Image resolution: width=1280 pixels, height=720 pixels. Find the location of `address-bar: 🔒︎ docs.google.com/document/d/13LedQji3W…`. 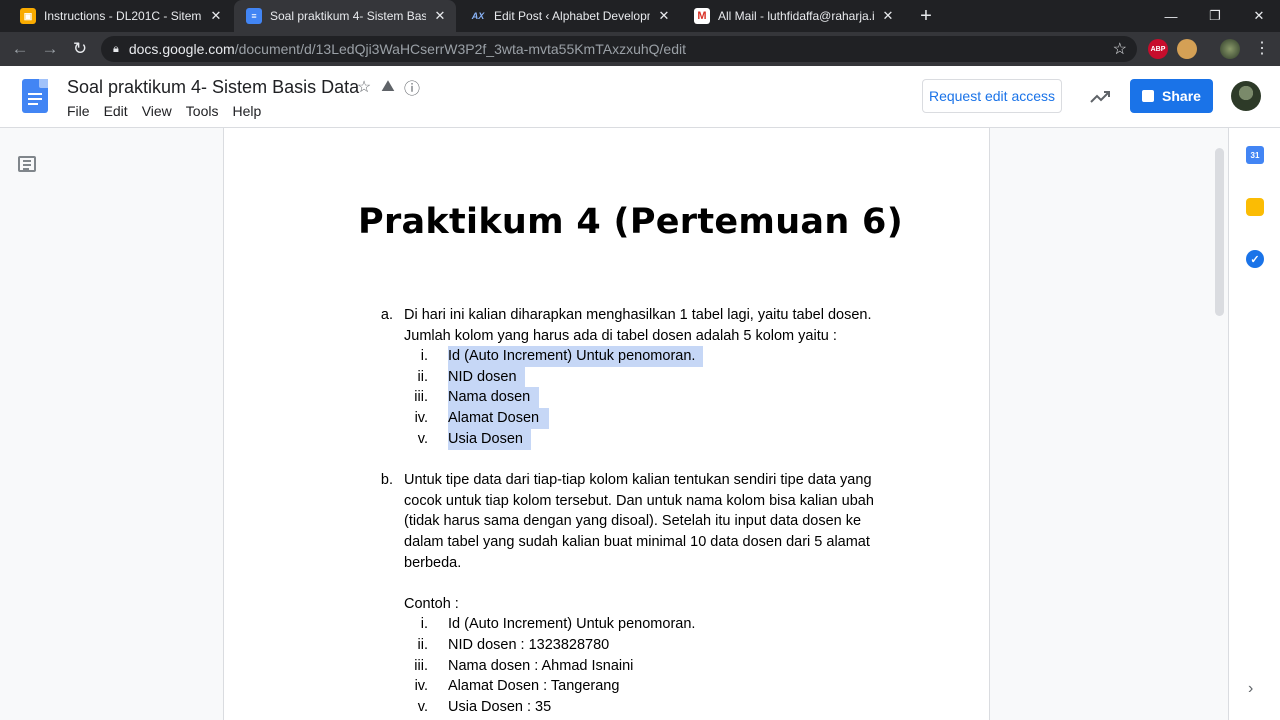

address-bar: 🔒︎ docs.google.com/document/d/13LedQji3W… is located at coordinates (619, 49).